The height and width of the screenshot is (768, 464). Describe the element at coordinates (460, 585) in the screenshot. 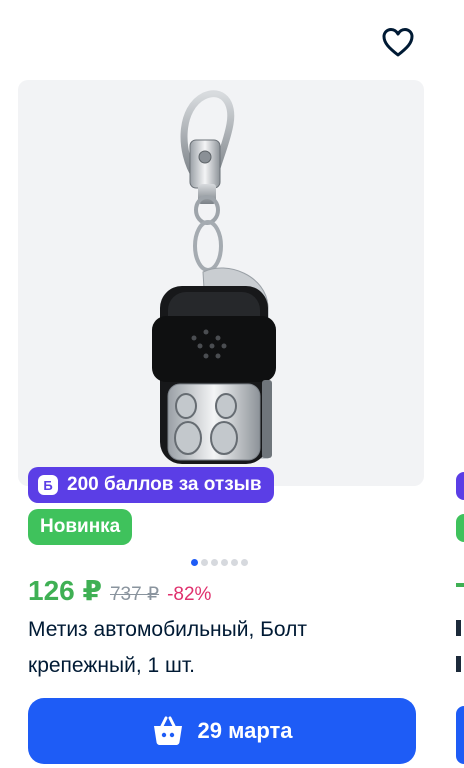

I see `next-card-price` at that location.